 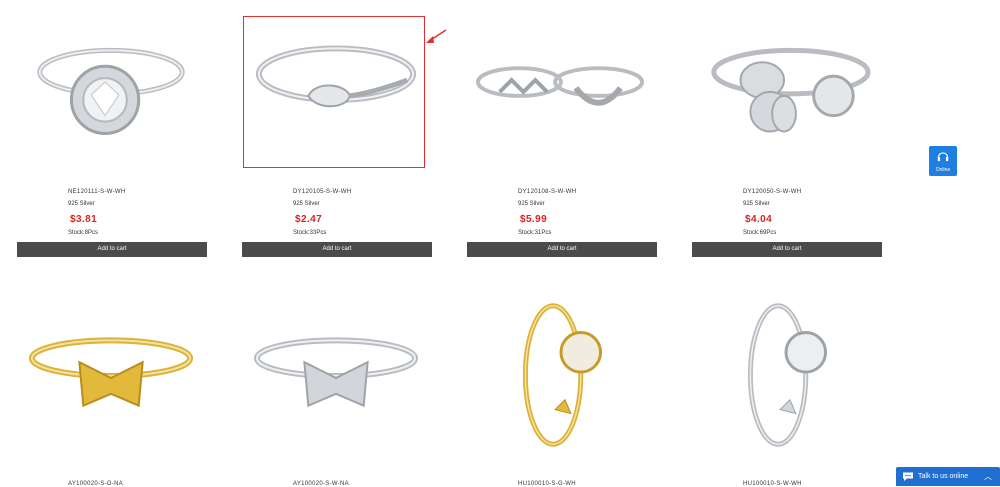 What do you see at coordinates (547, 484) in the screenshot?
I see `product-sku: HU100010-S-G-WH` at bounding box center [547, 484].